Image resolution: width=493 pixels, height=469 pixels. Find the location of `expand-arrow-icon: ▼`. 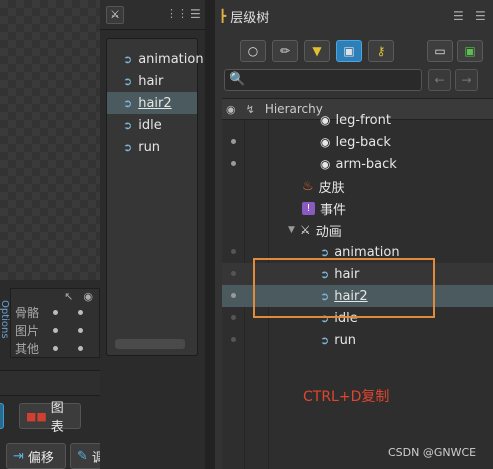

expand-arrow-icon: ▼ is located at coordinates (291, 230).